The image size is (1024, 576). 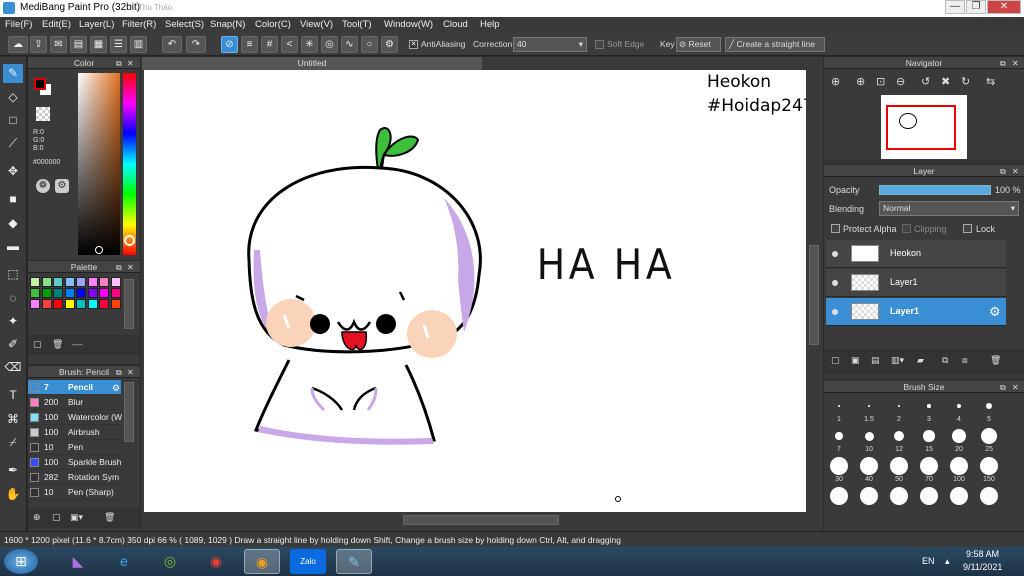 I want to click on opacity-slider, so click(x=935, y=190).